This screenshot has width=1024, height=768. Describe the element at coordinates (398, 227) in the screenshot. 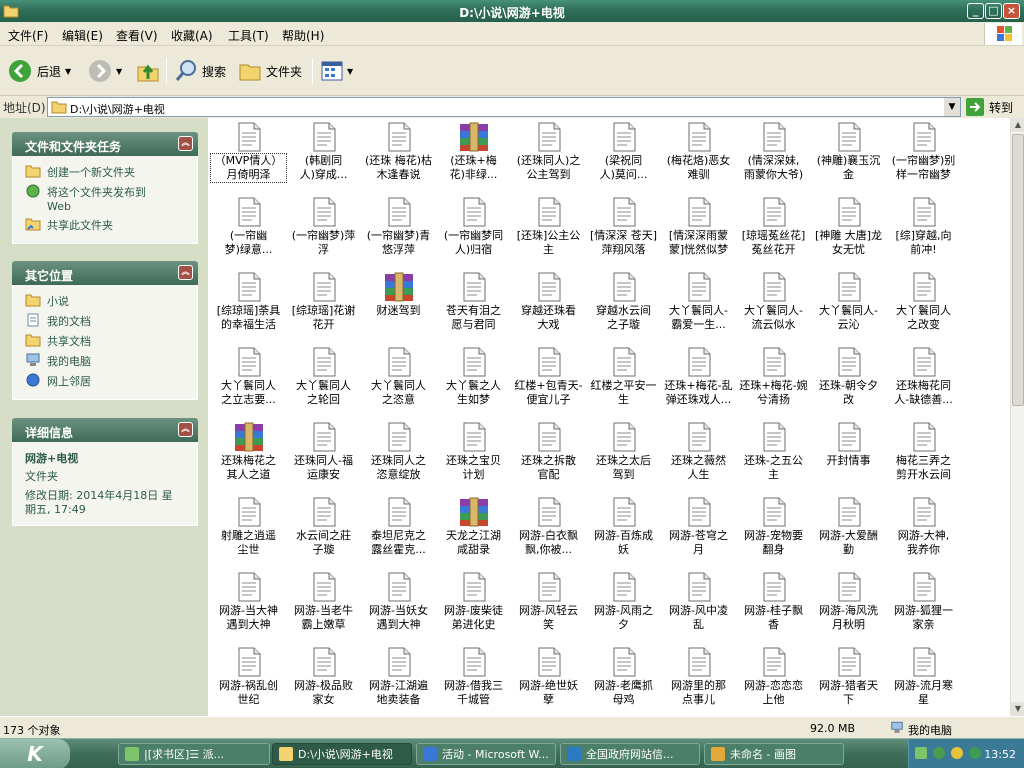

I see `file-item: (一帘幽梦)青 悠浮萍` at that location.